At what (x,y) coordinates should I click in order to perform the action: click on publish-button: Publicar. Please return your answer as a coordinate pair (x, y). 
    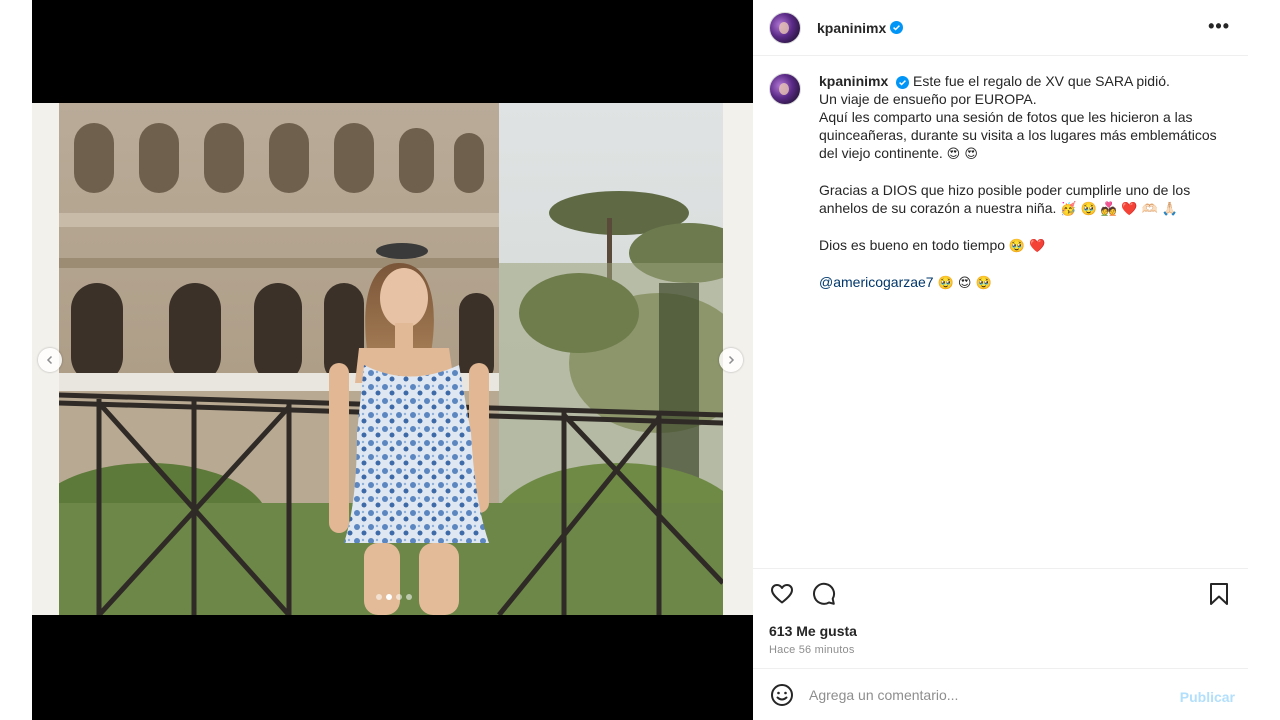
    Looking at the image, I should click on (1207, 697).